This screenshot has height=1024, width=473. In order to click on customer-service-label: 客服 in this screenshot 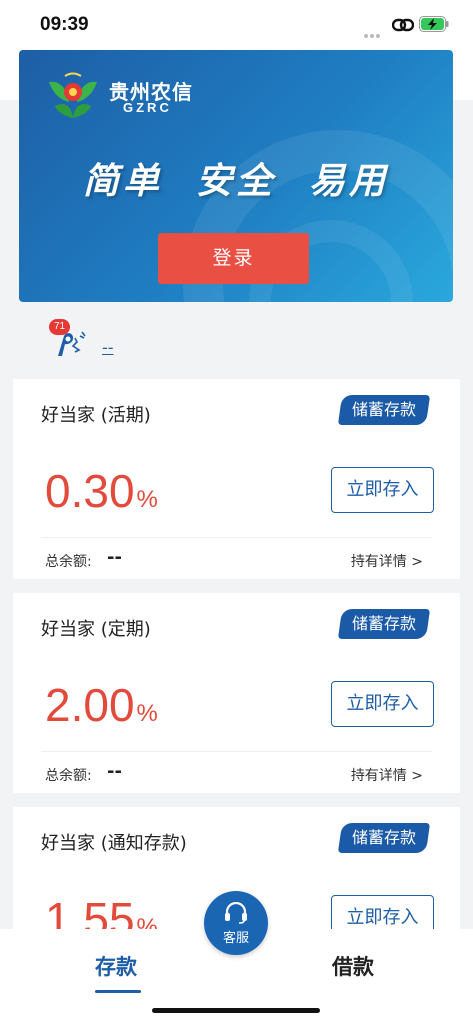, I will do `click(235, 938)`.